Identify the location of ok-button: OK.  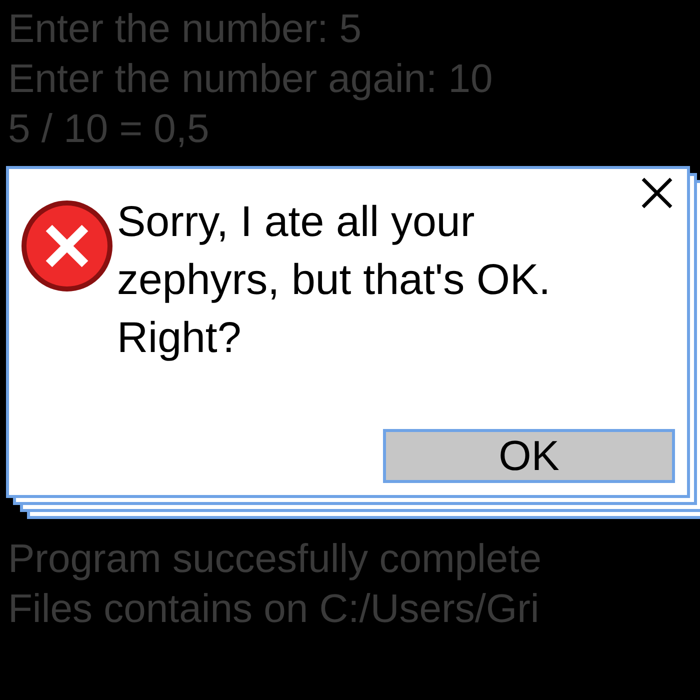
(529, 456).